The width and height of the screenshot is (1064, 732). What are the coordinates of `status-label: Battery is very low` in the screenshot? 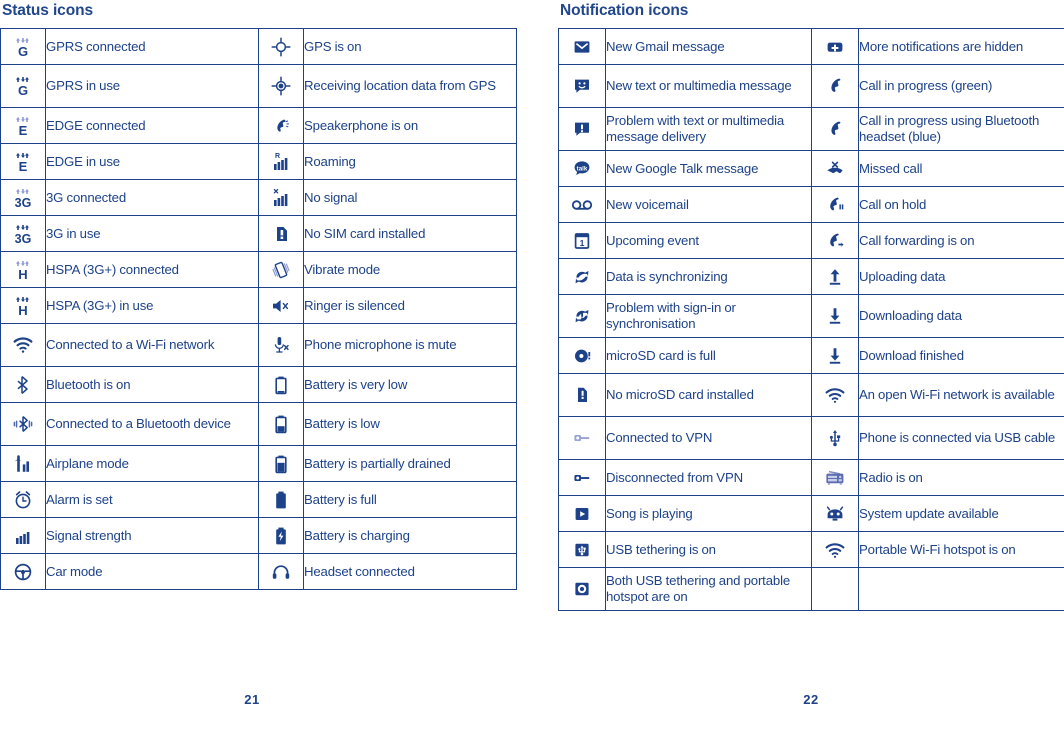 It's located at (410, 385).